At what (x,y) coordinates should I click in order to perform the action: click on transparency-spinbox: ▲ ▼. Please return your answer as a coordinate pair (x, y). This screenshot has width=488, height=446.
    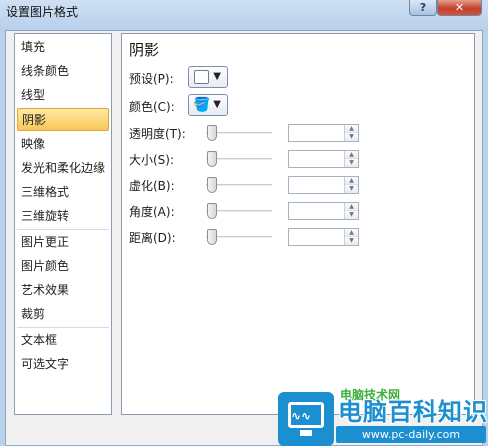
    Looking at the image, I should click on (323, 133).